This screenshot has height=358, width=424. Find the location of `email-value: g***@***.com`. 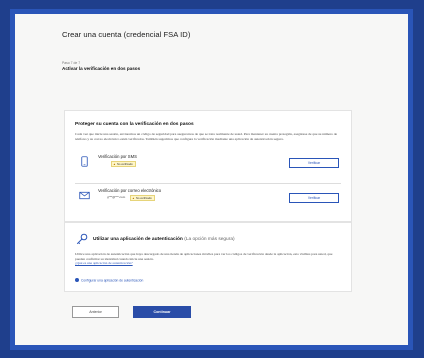

email-value: g***@***.com is located at coordinates (116, 197).